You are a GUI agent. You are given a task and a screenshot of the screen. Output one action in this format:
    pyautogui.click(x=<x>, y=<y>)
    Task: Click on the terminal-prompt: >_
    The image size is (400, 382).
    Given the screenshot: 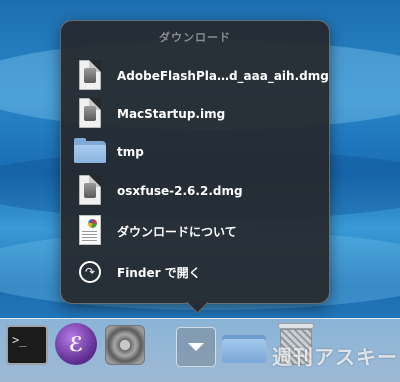 What is the action you would take?
    pyautogui.click(x=19, y=340)
    